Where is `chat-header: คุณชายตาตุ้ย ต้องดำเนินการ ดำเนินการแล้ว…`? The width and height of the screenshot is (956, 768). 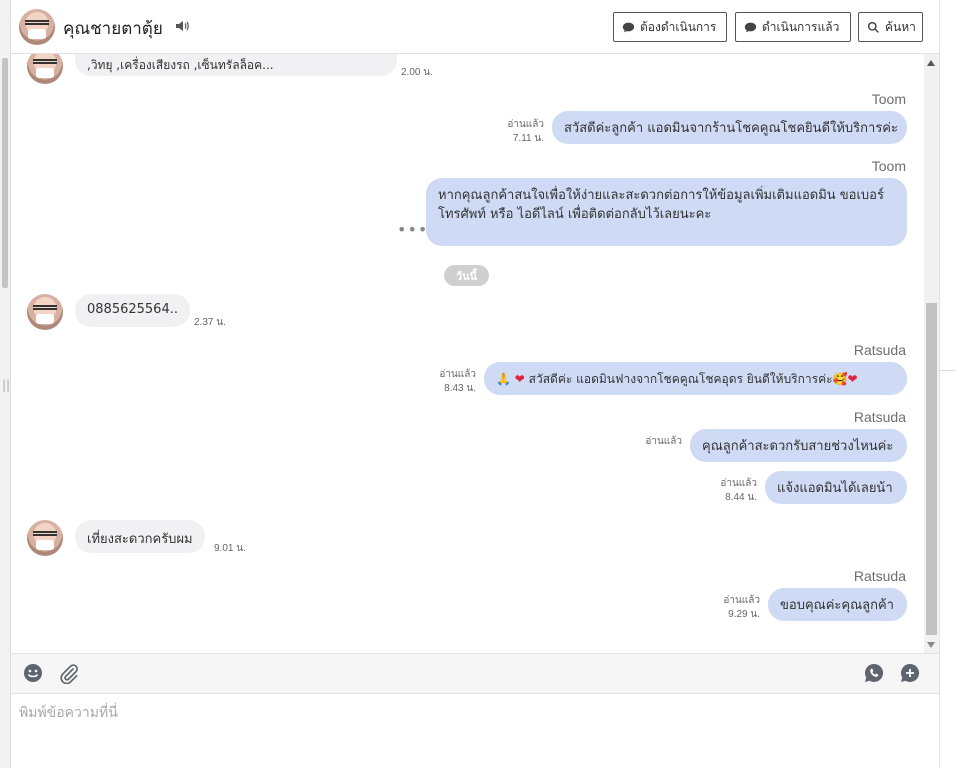 chat-header: คุณชายตาตุ้ย ต้องดำเนินการ ดำเนินการแล้ว… is located at coordinates (475, 27).